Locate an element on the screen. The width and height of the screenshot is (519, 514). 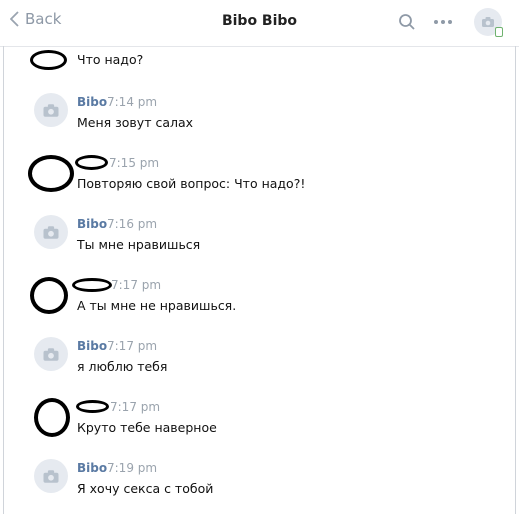
message-time: 7:15 pm is located at coordinates (134, 163).